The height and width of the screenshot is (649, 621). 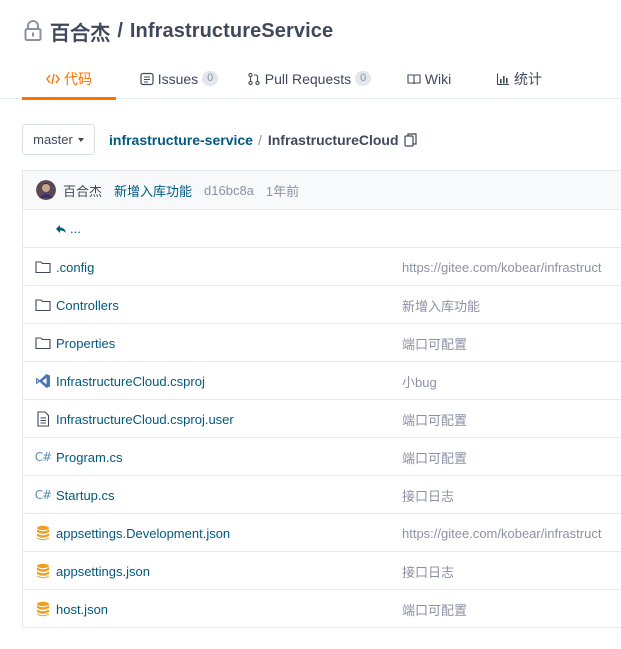 I want to click on commit-author: 百合杰, so click(x=82, y=190).